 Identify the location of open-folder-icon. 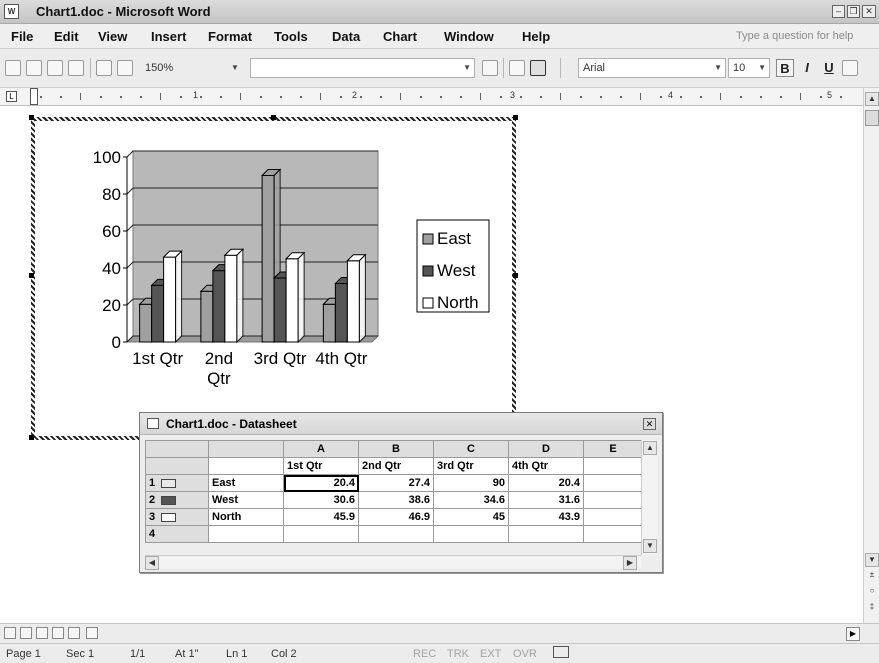
(34, 68).